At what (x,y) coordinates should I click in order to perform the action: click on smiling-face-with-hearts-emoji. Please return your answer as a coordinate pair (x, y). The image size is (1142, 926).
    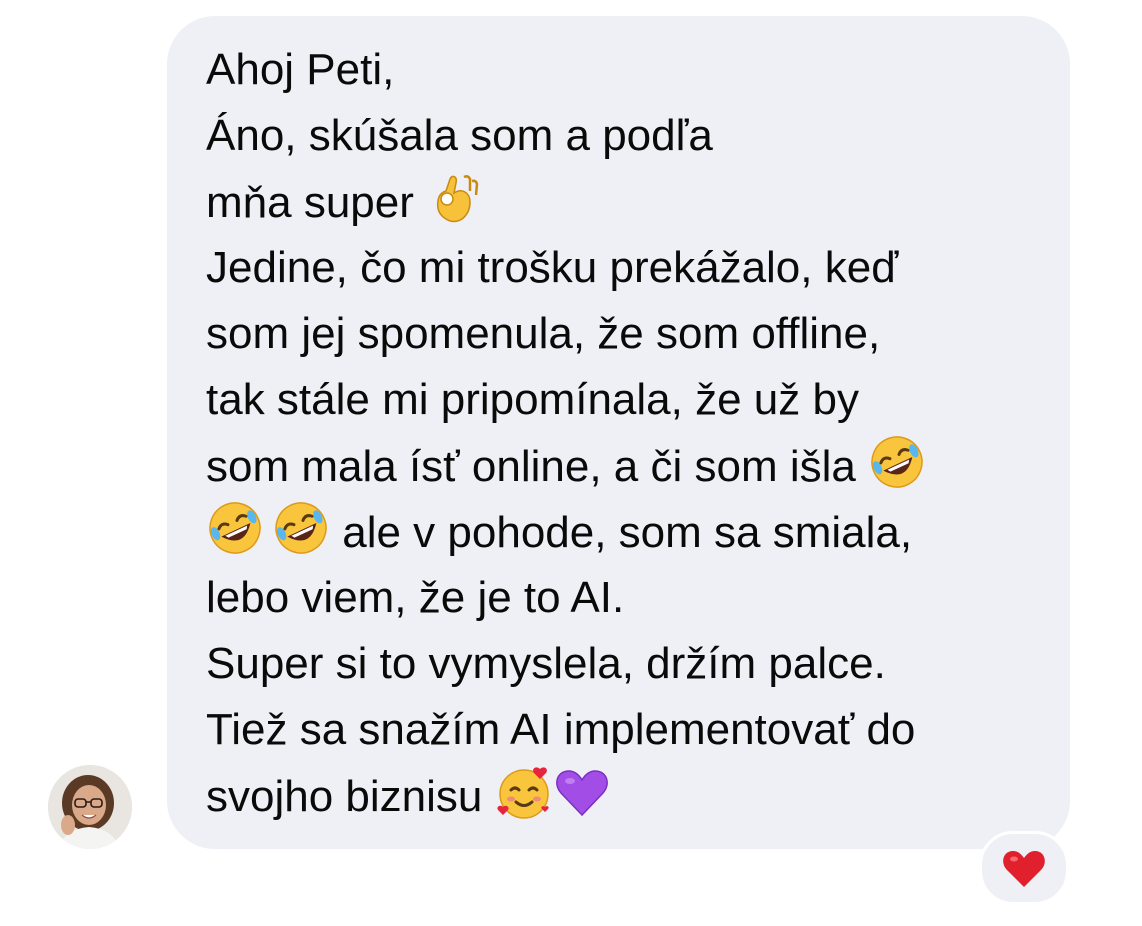
    Looking at the image, I should click on (524, 792).